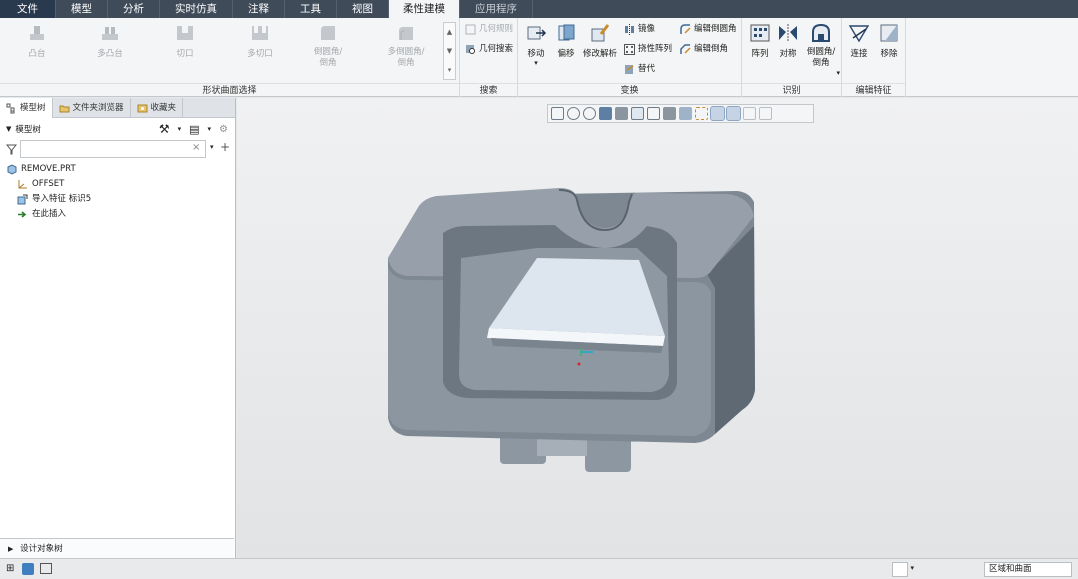 This screenshot has width=1078, height=579. I want to click on modify-analysis-icon, so click(600, 33).